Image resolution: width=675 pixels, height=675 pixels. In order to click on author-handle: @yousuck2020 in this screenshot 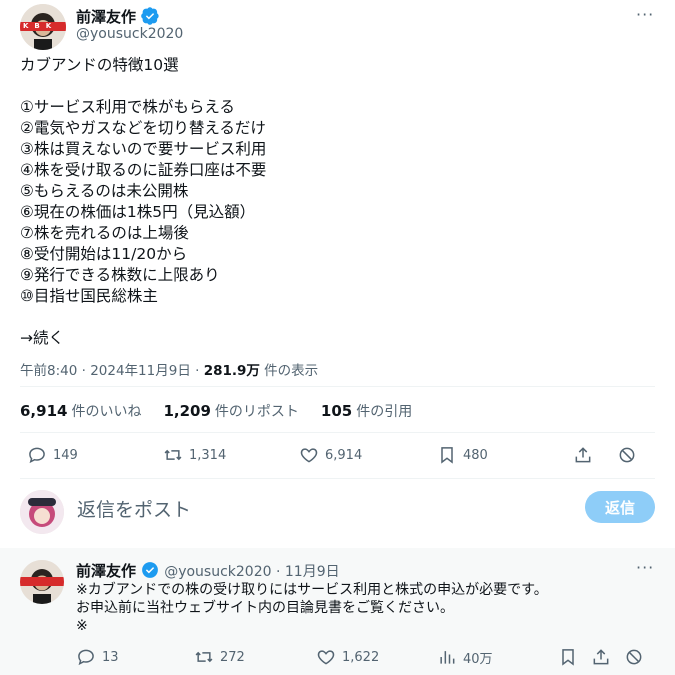, I will do `click(129, 34)`.